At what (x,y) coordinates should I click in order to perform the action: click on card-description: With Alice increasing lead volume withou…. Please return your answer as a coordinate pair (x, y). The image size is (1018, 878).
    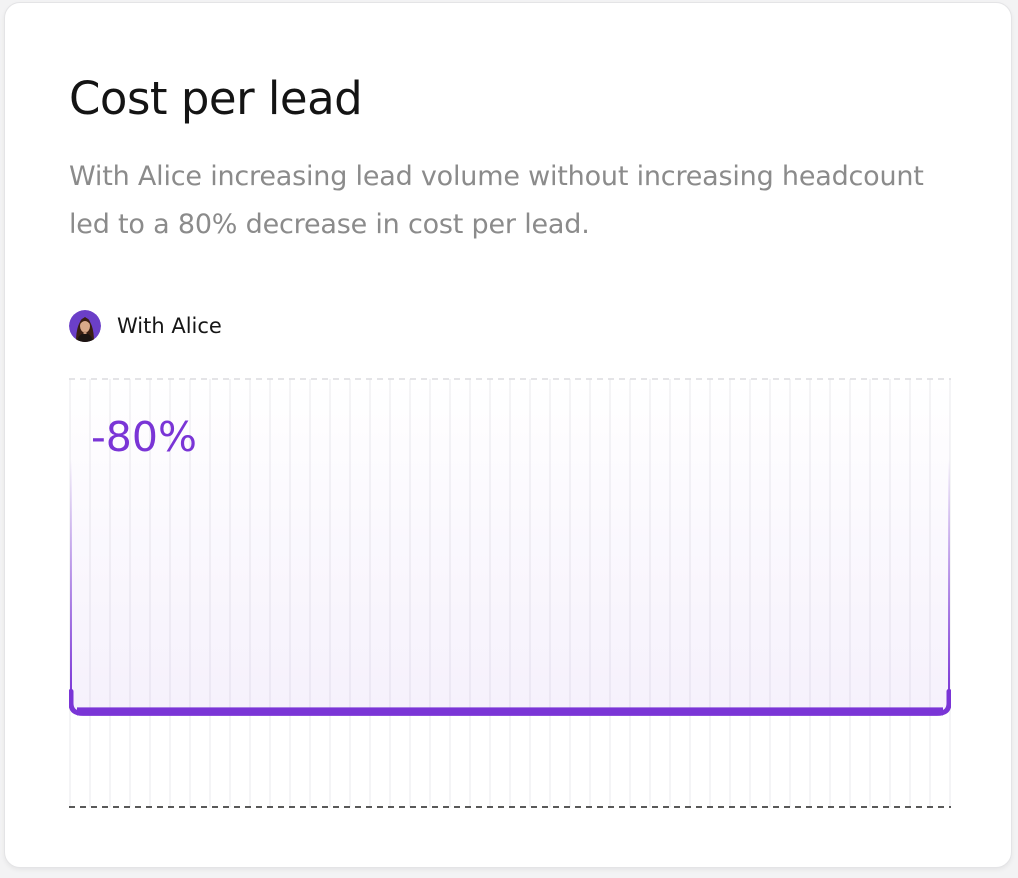
    Looking at the image, I should click on (496, 200).